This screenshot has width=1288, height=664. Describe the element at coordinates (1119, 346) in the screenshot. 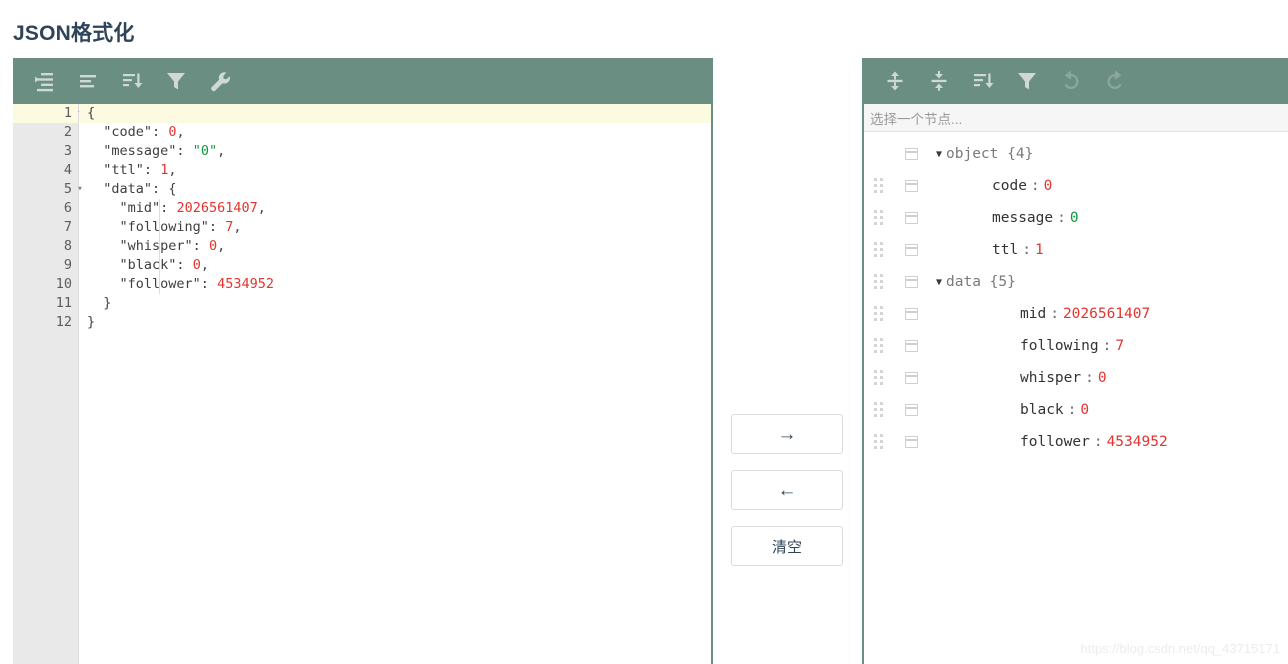

I see `tree-row-value: 7` at that location.